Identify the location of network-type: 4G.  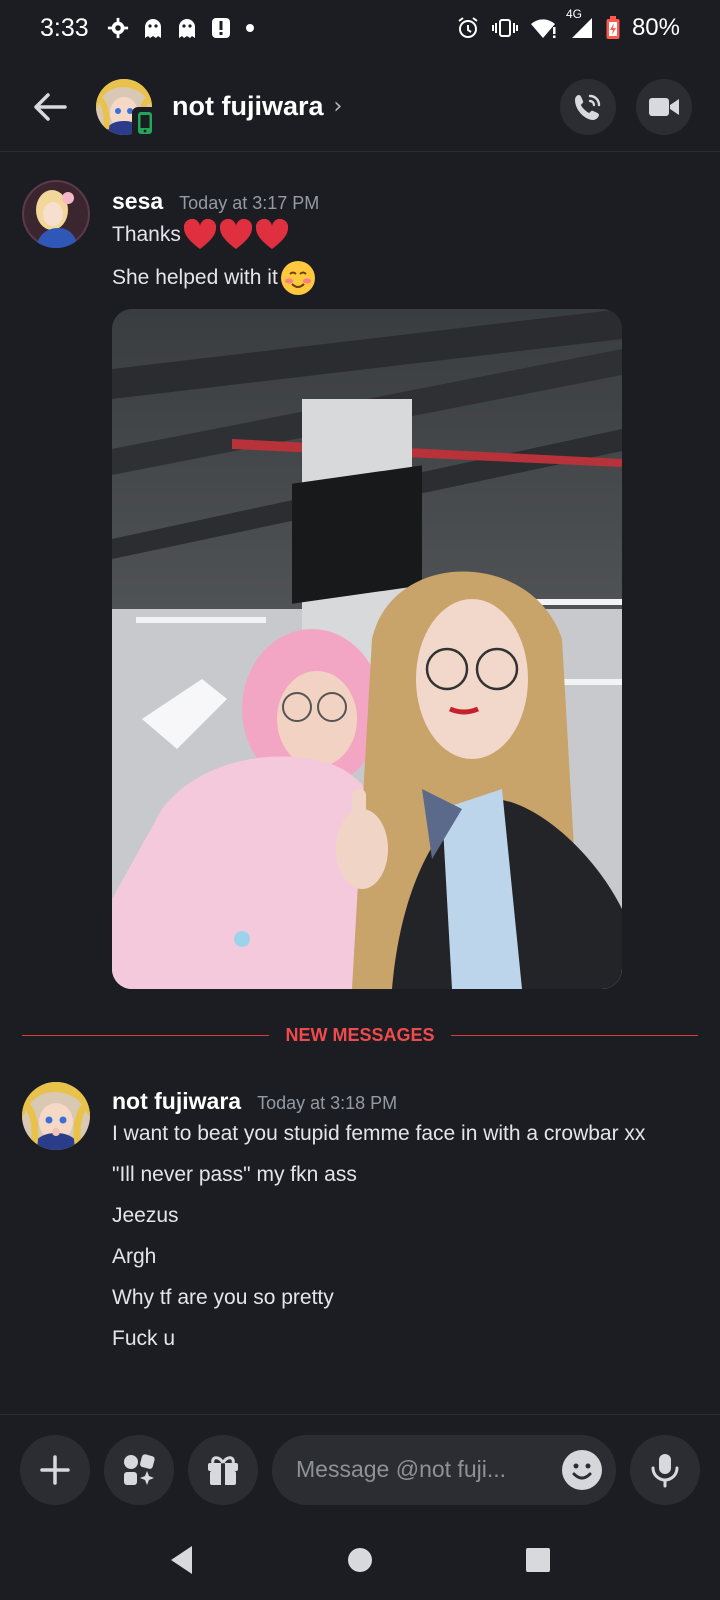
(573, 14).